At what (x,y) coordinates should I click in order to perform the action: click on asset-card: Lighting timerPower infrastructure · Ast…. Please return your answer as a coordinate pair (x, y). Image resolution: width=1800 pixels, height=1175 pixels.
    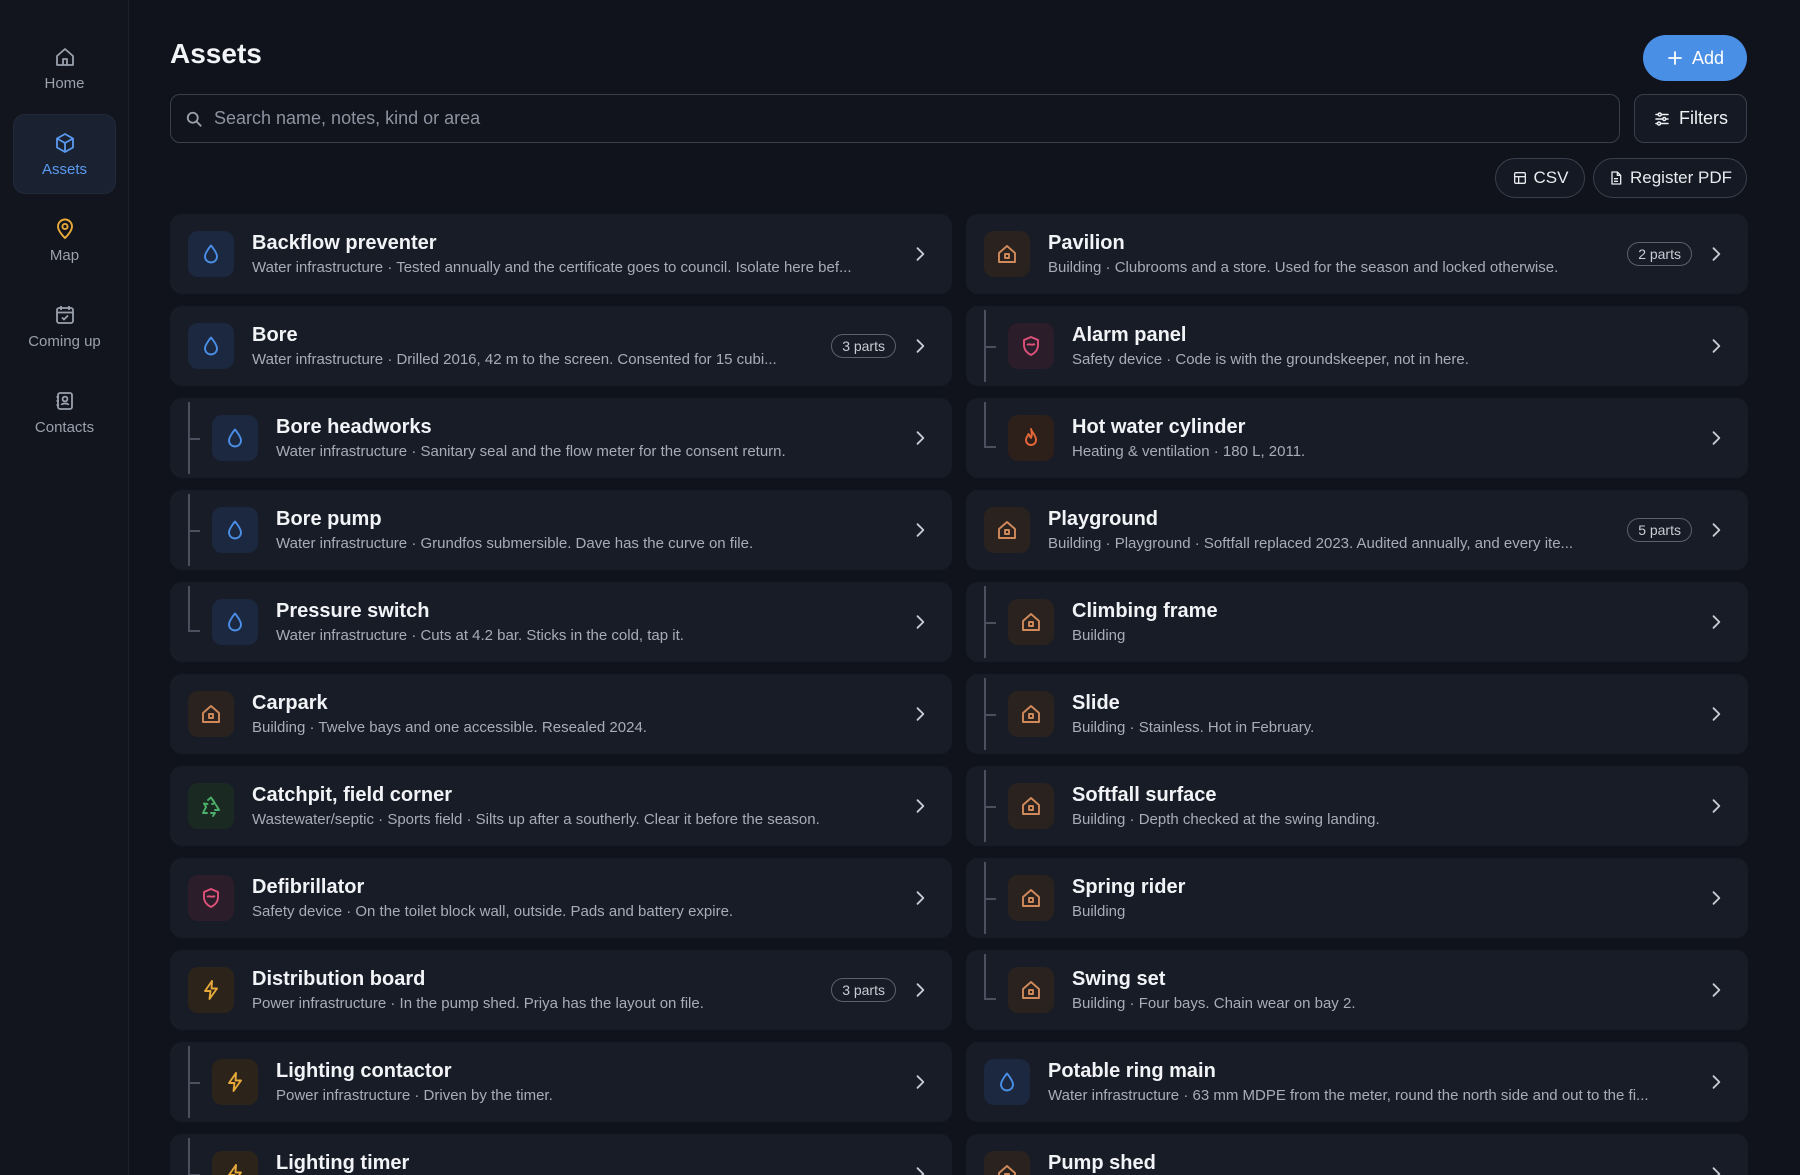
    Looking at the image, I should click on (561, 1154).